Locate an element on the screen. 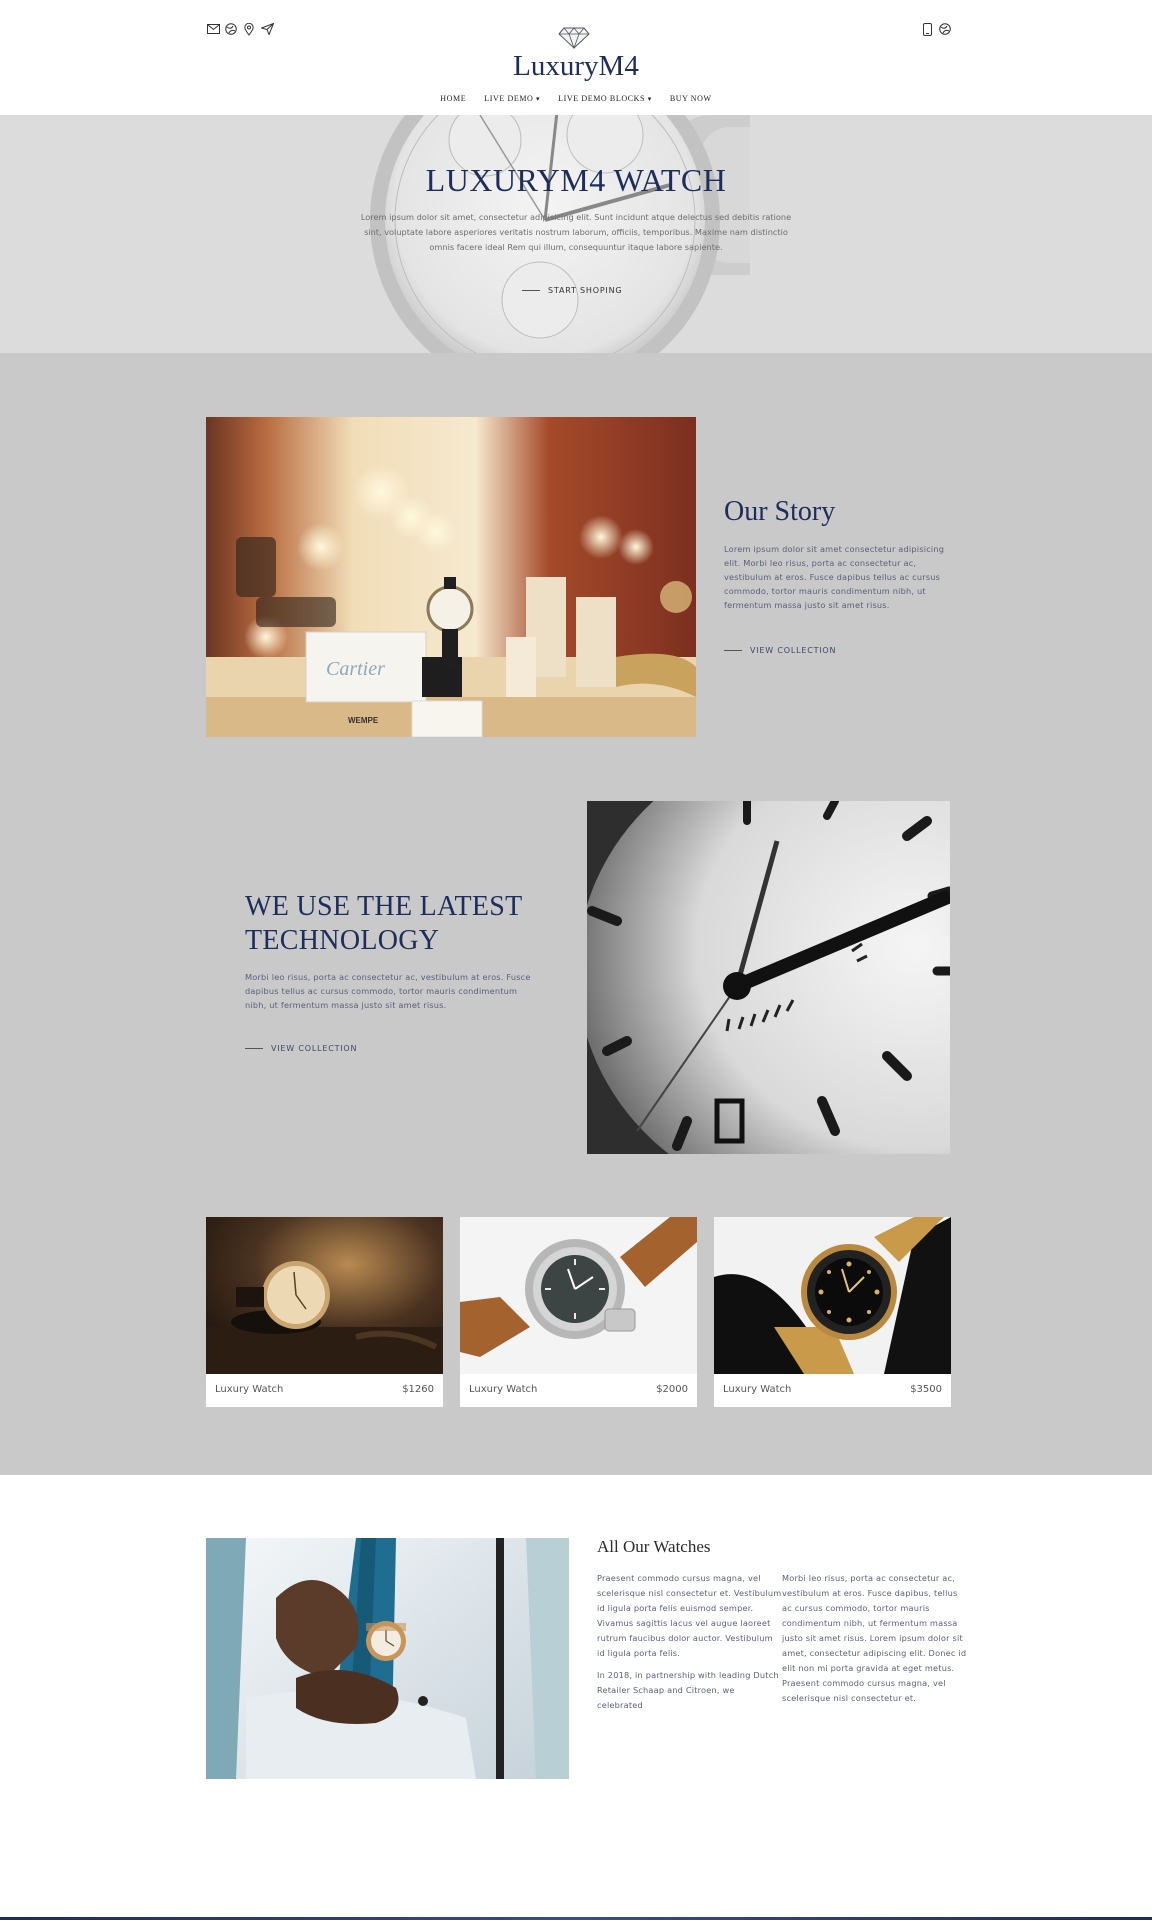 The image size is (1152, 1920). start-shopping-link: START SHOPING is located at coordinates (572, 290).